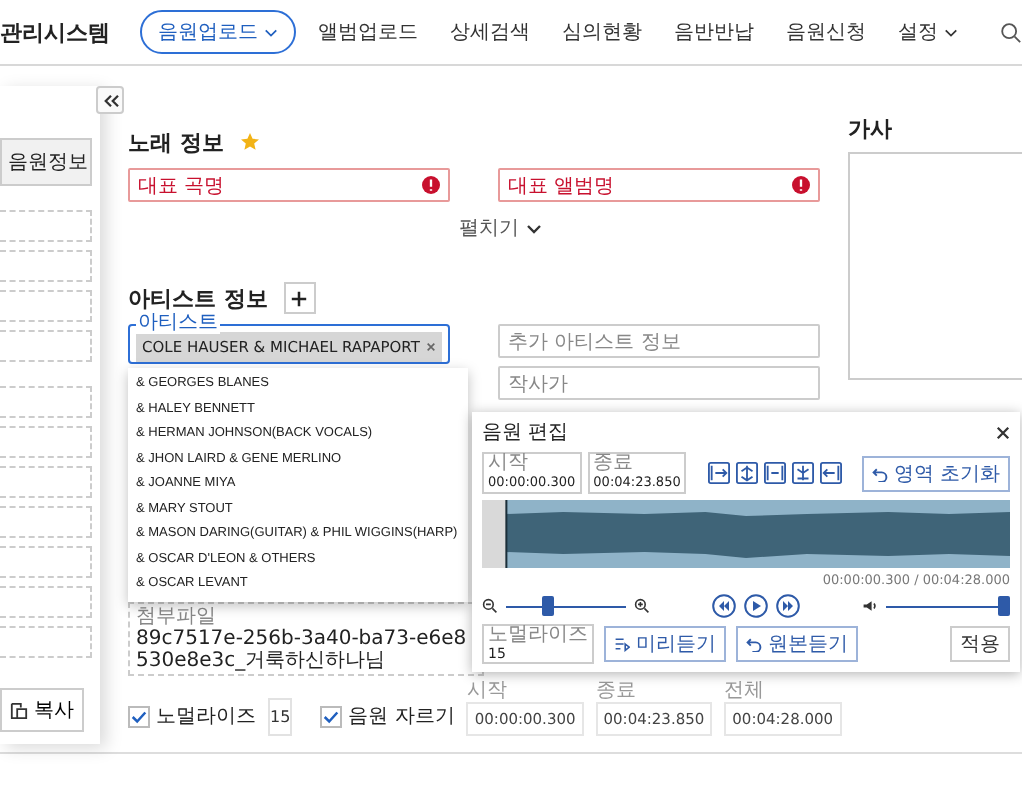 The width and height of the screenshot is (1022, 800). Describe the element at coordinates (1003, 432) in the screenshot. I see `close-icon` at that location.